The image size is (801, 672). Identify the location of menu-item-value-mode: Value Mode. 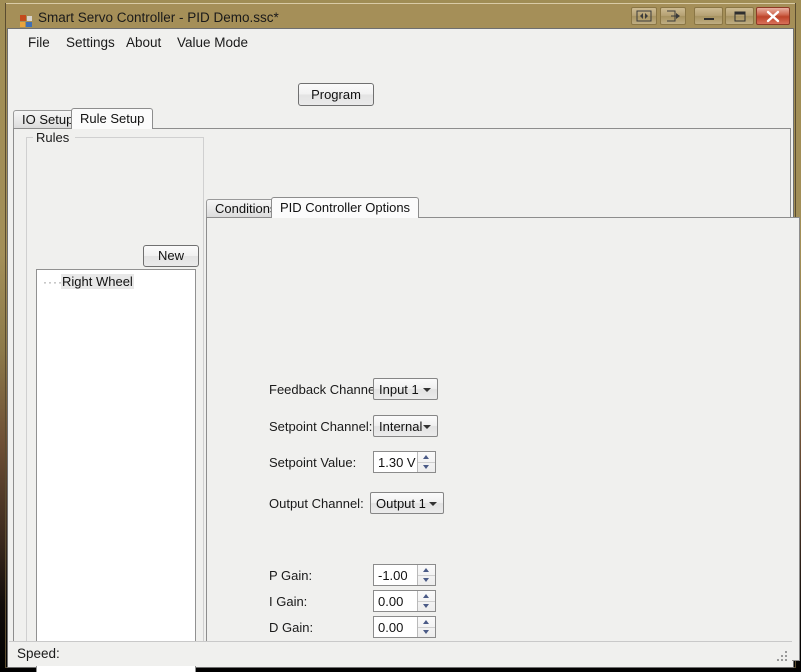
(212, 42).